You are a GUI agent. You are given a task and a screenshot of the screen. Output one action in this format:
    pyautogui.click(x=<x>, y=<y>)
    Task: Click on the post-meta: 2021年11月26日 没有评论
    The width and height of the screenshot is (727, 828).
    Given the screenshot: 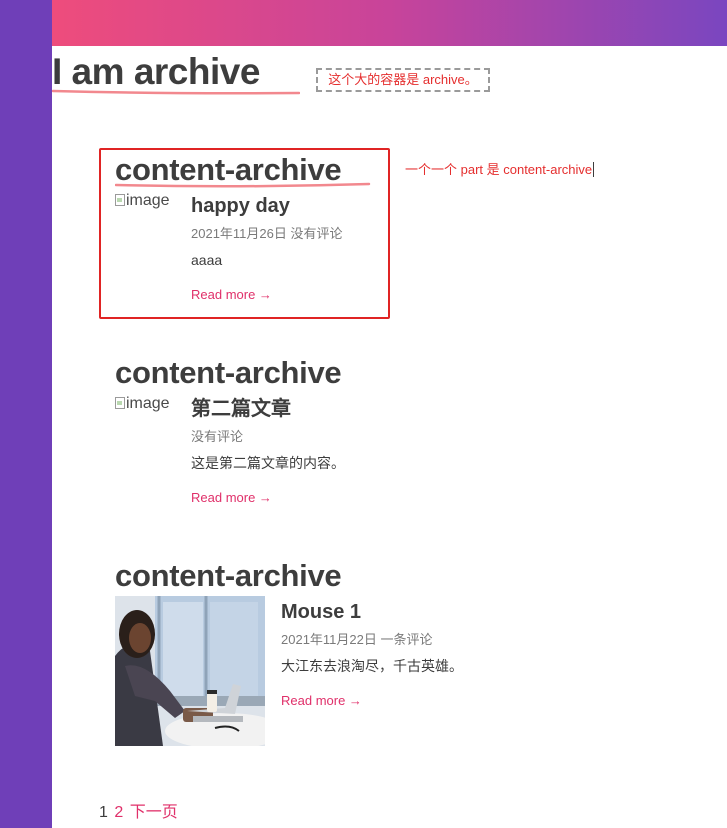 What is the action you would take?
    pyautogui.click(x=267, y=233)
    